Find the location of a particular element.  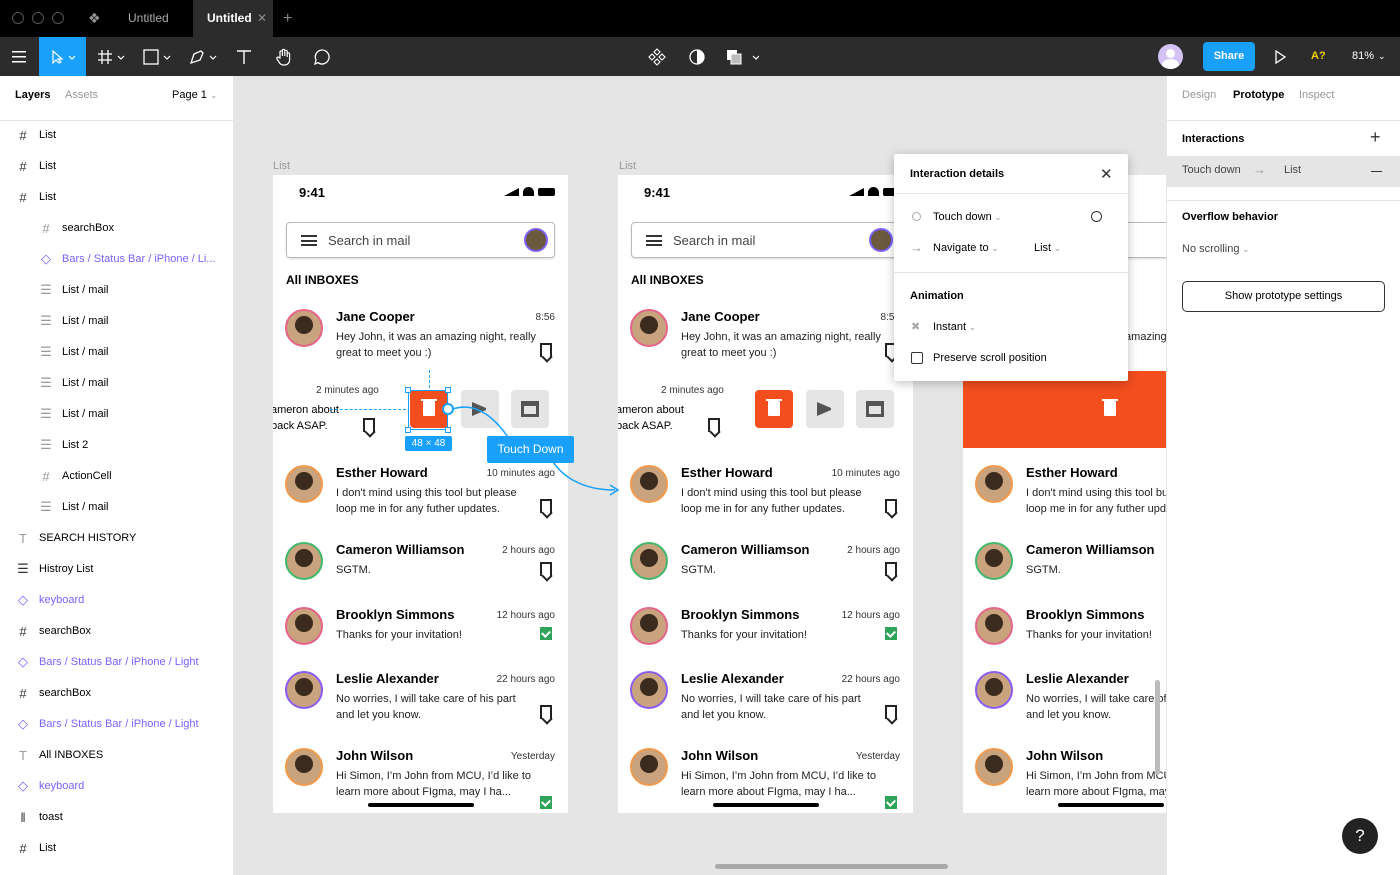

delete-icon is located at coordinates (774, 409).